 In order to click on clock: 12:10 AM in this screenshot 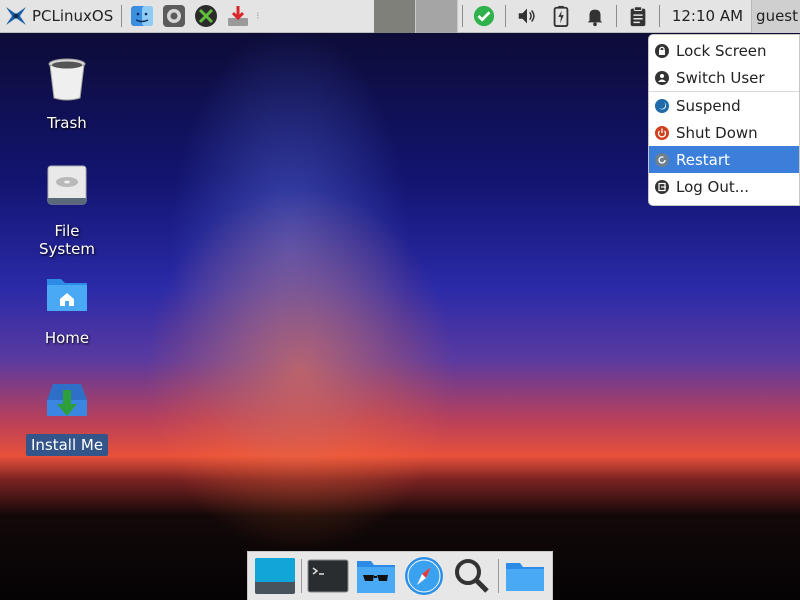, I will do `click(707, 16)`.